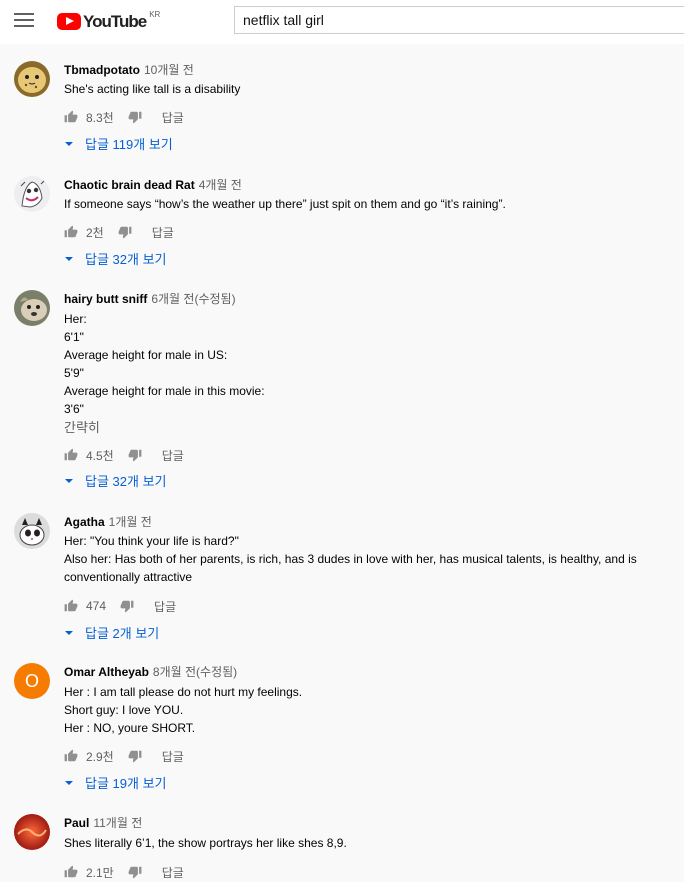  Describe the element at coordinates (24, 22) in the screenshot. I see `menu-icon` at that location.